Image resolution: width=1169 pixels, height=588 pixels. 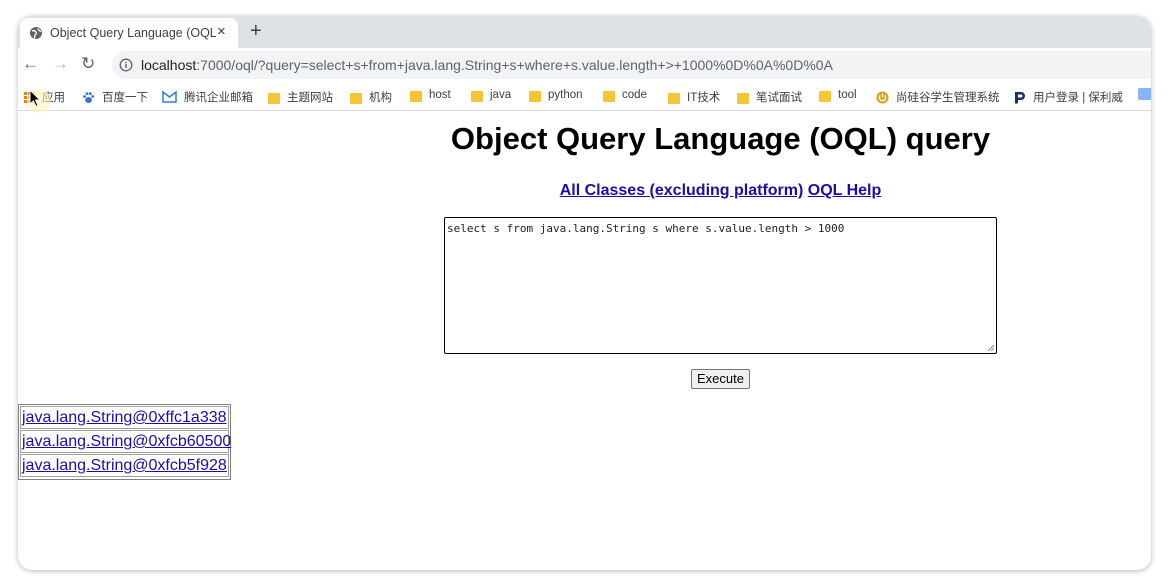 I want to click on bookmark-polyv-login: 用户登录 | 保利威, so click(x=1068, y=97).